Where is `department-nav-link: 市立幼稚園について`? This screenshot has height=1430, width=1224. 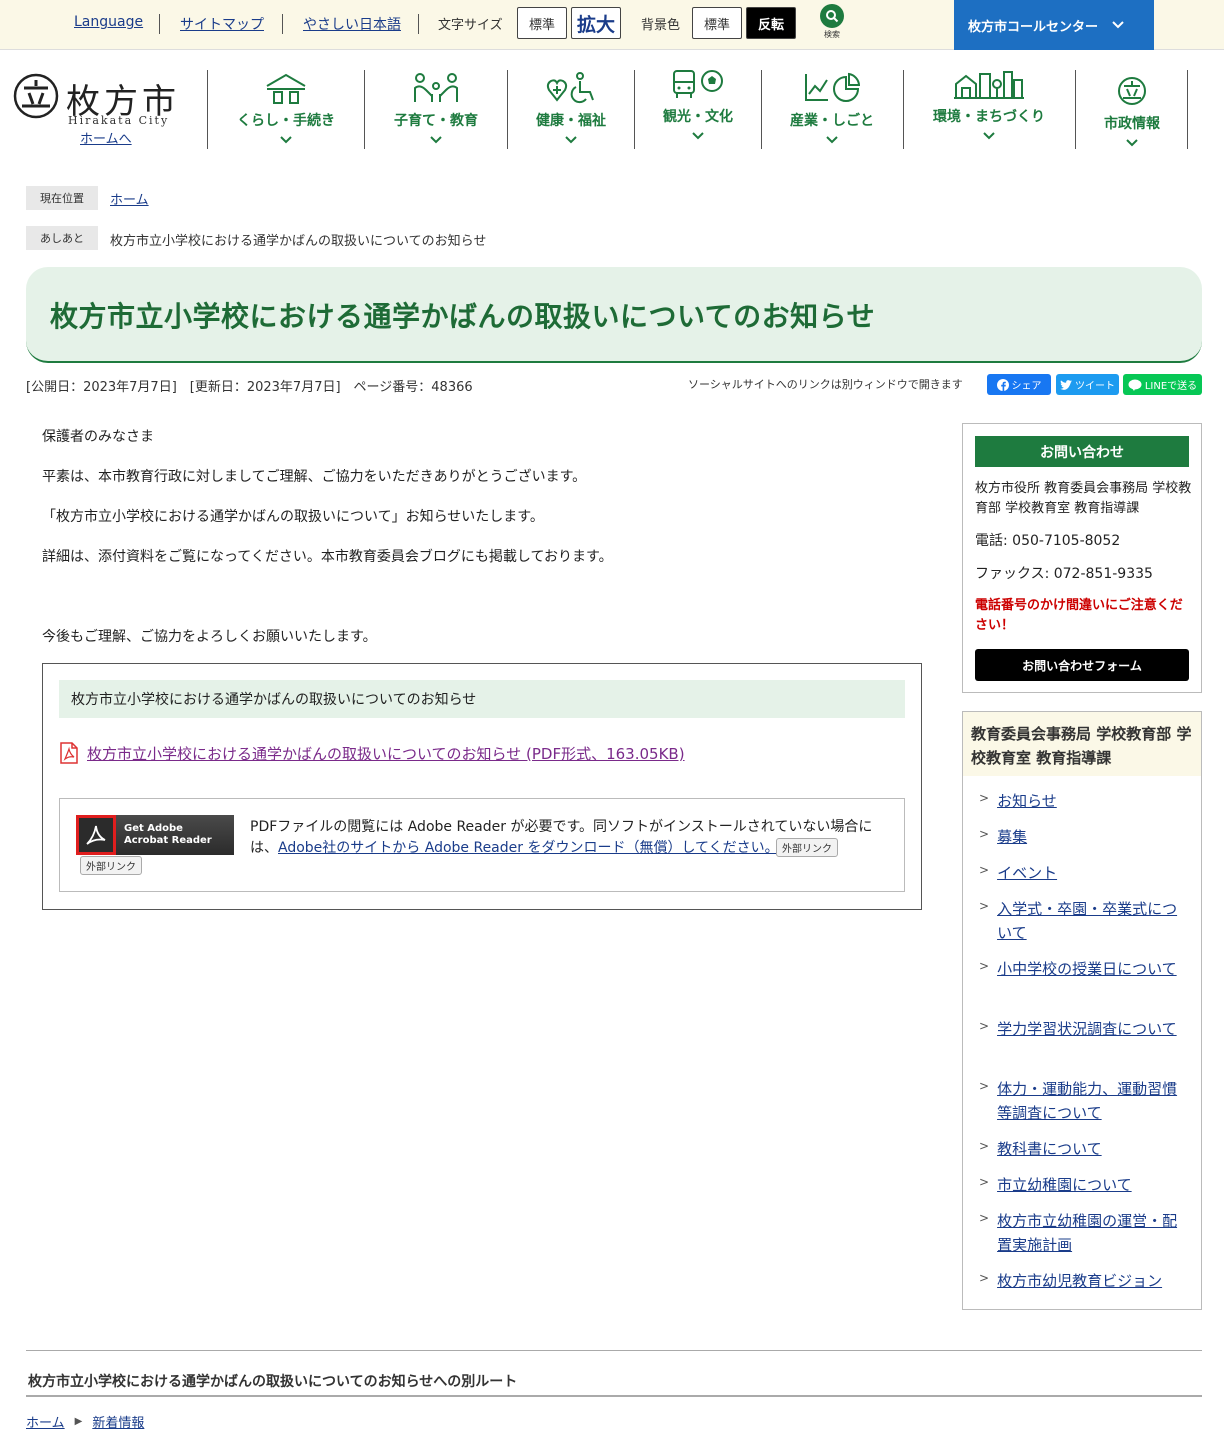
department-nav-link: 市立幼稚園について is located at coordinates (1064, 1185).